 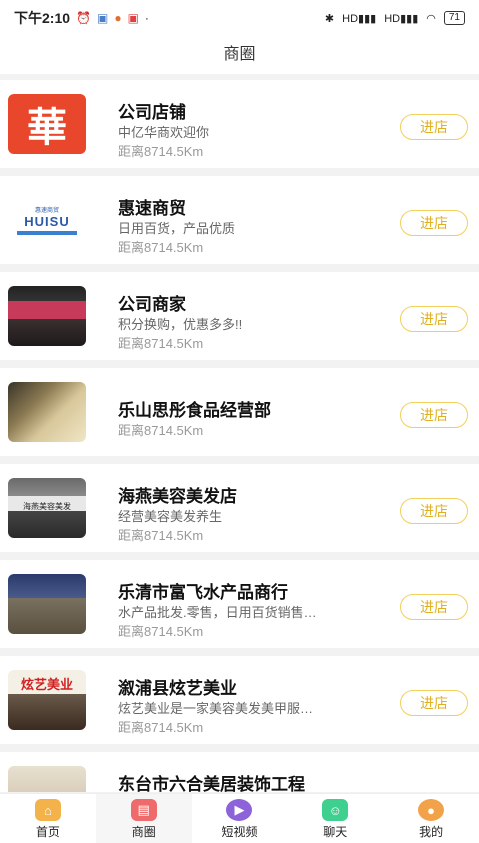 What do you see at coordinates (431, 18) in the screenshot?
I see `wifi-icon: ◠` at bounding box center [431, 18].